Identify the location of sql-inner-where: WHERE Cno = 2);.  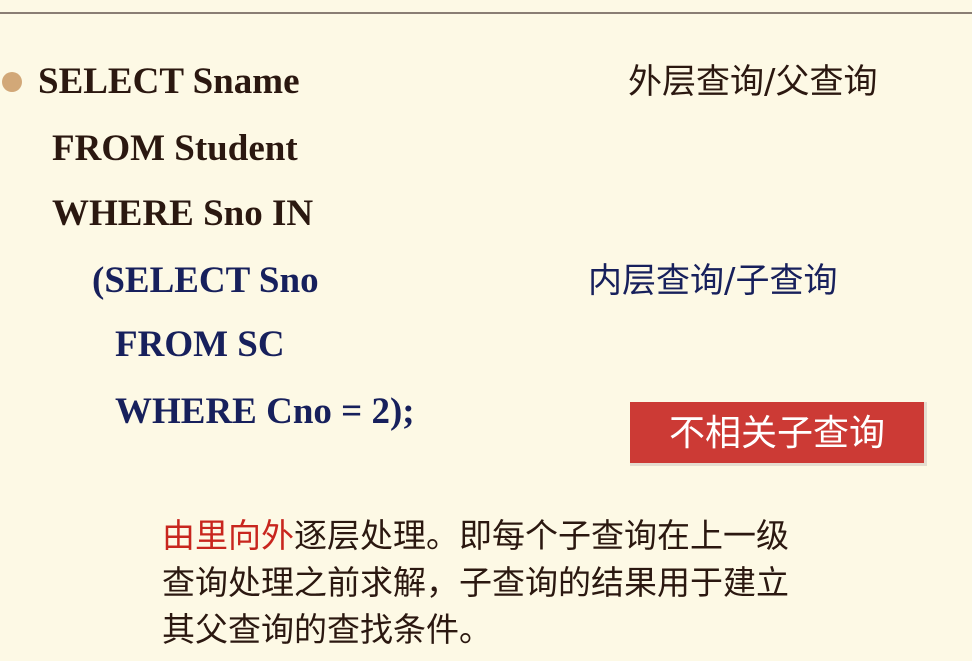
(265, 411).